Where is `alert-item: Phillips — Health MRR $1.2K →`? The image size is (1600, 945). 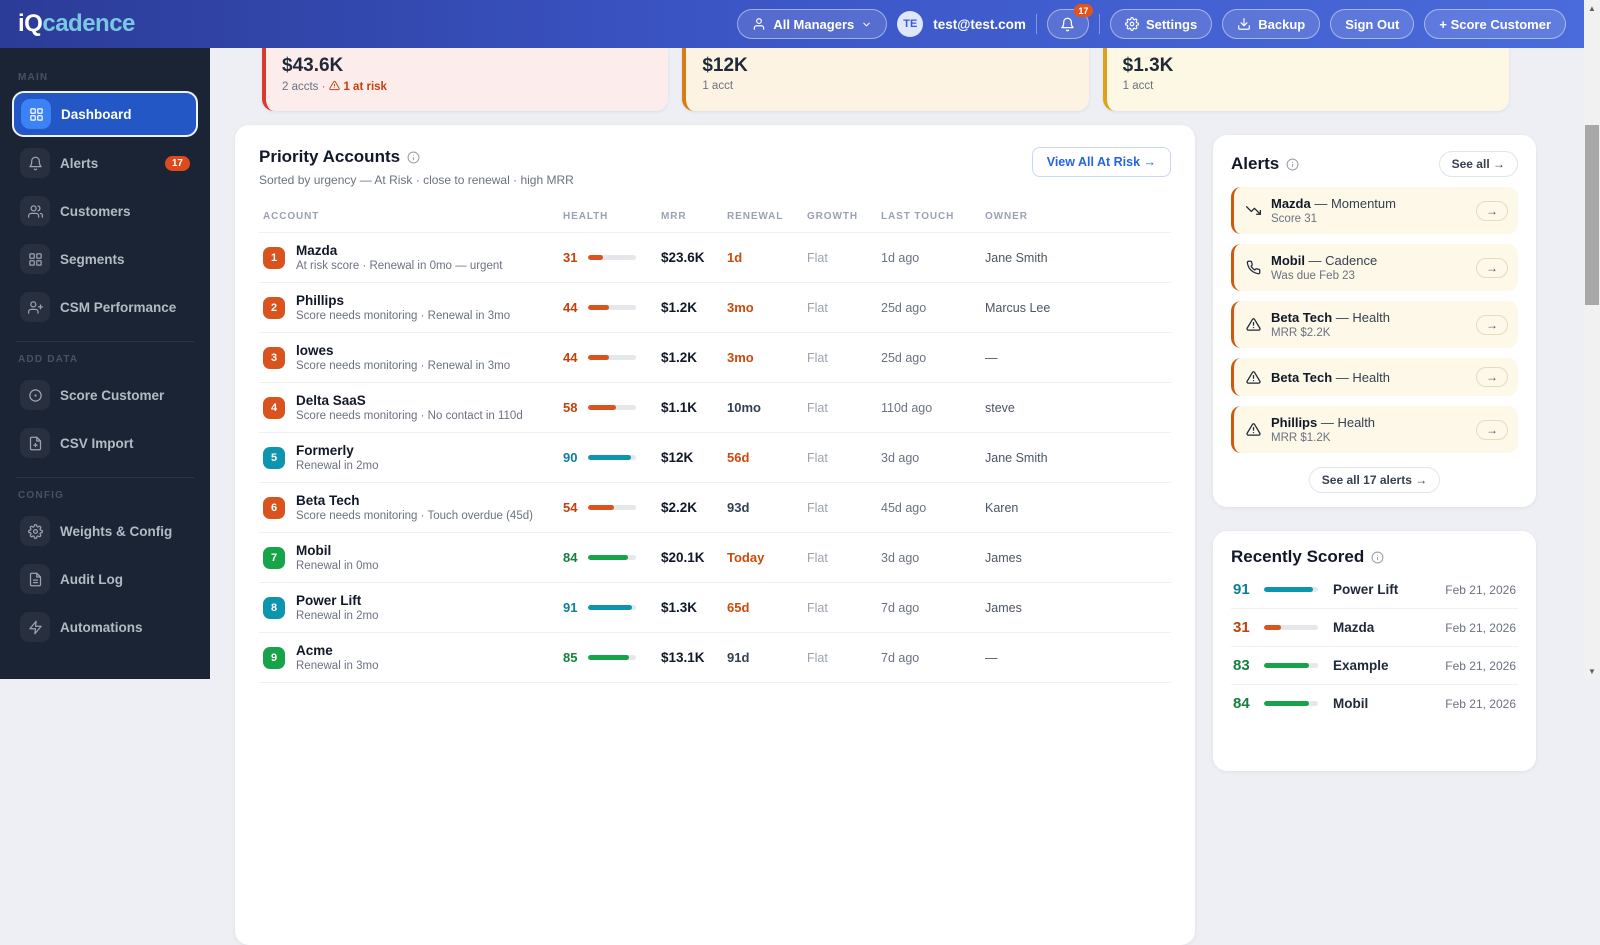 alert-item: Phillips — Health MRR $1.2K → is located at coordinates (1374, 429).